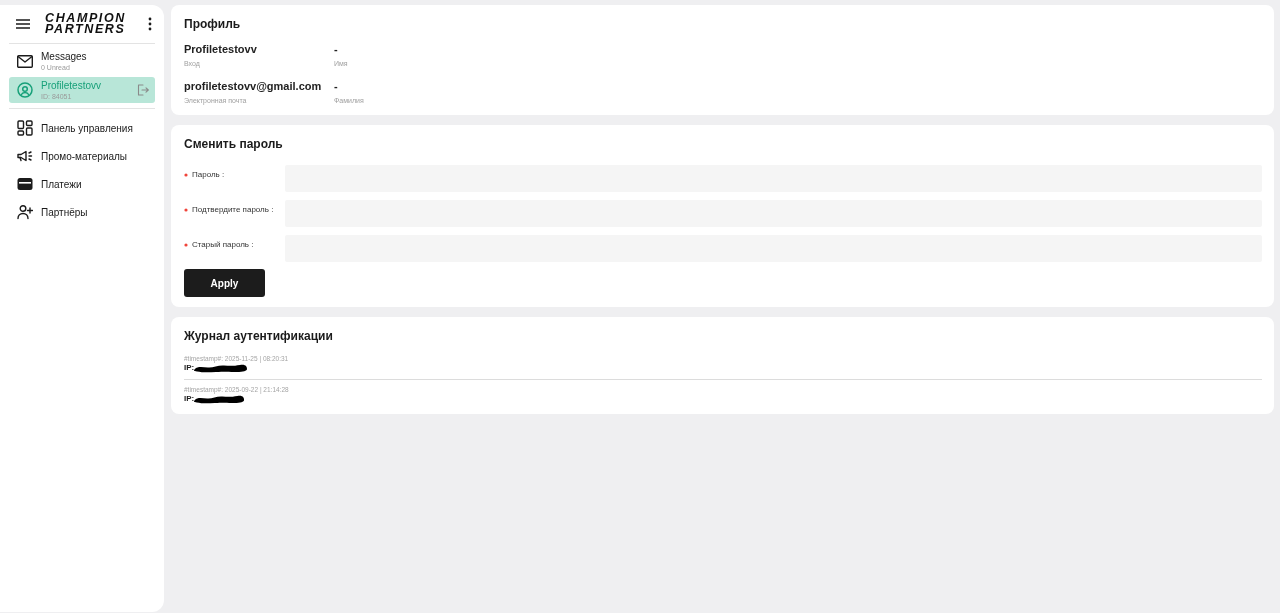 This screenshot has width=1280, height=613. What do you see at coordinates (25, 184) in the screenshot?
I see `wallet-icon` at bounding box center [25, 184].